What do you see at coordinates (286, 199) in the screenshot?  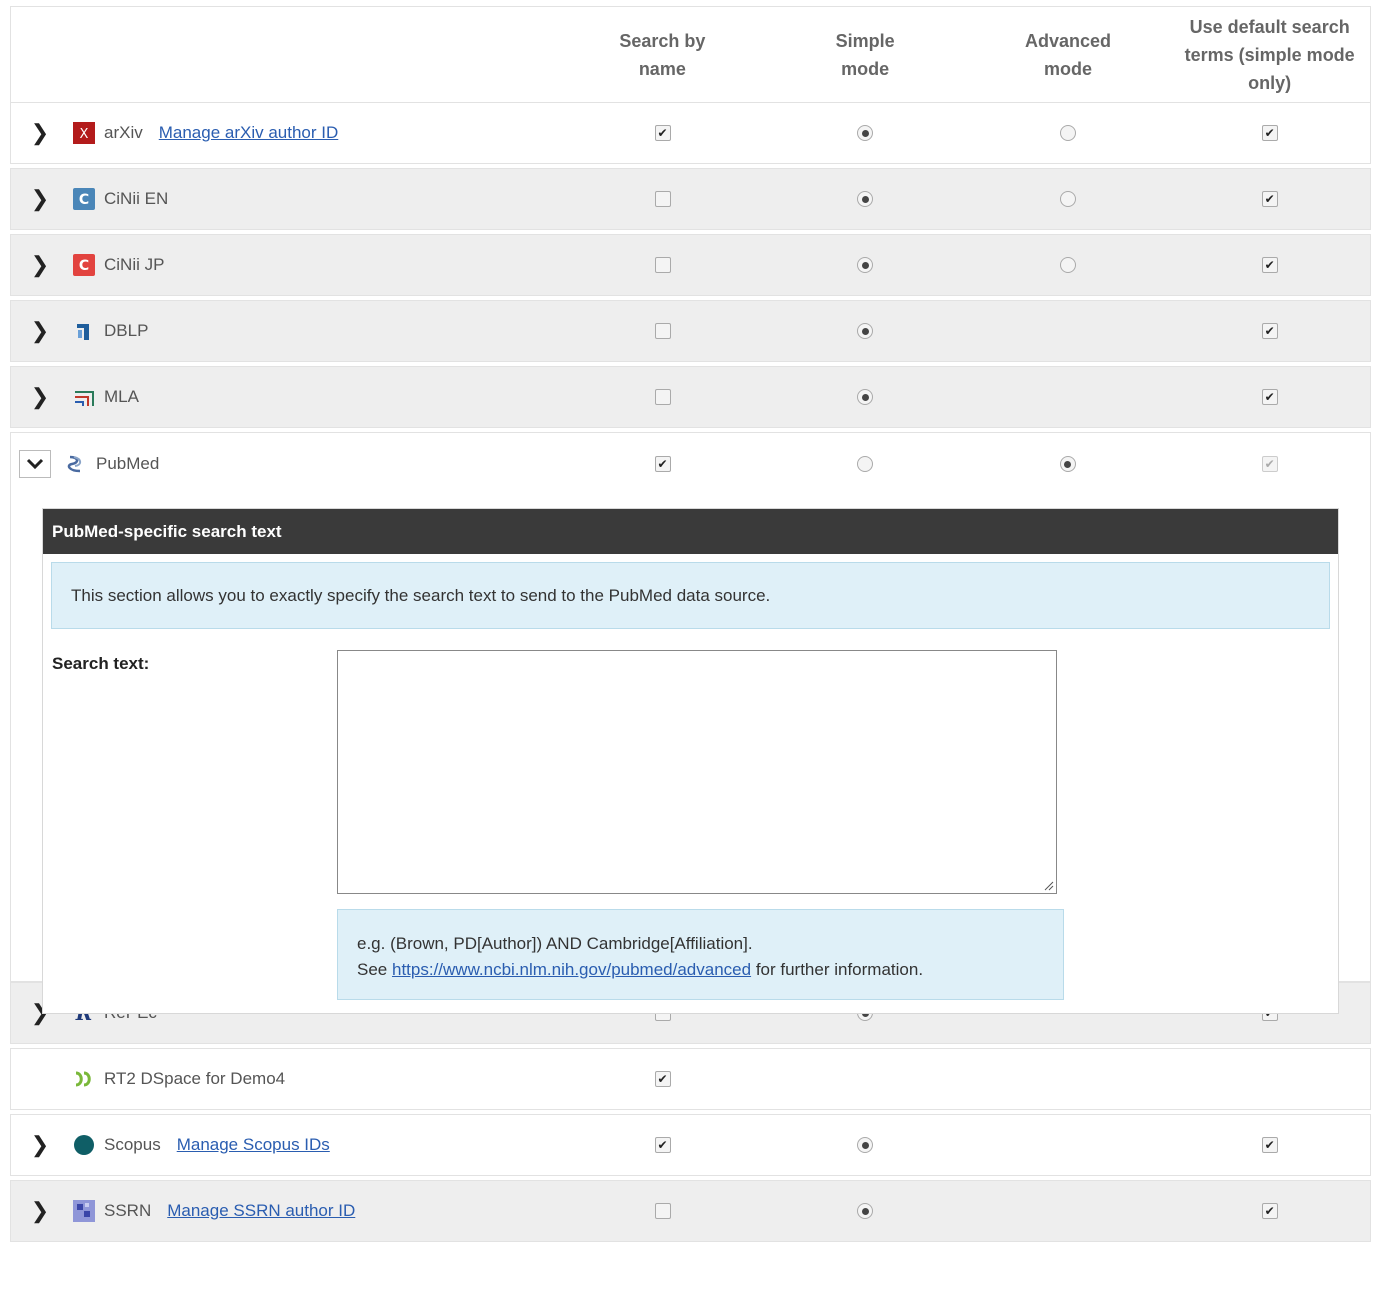 I see `source-name-cell: ❯ C CiNii EN` at bounding box center [286, 199].